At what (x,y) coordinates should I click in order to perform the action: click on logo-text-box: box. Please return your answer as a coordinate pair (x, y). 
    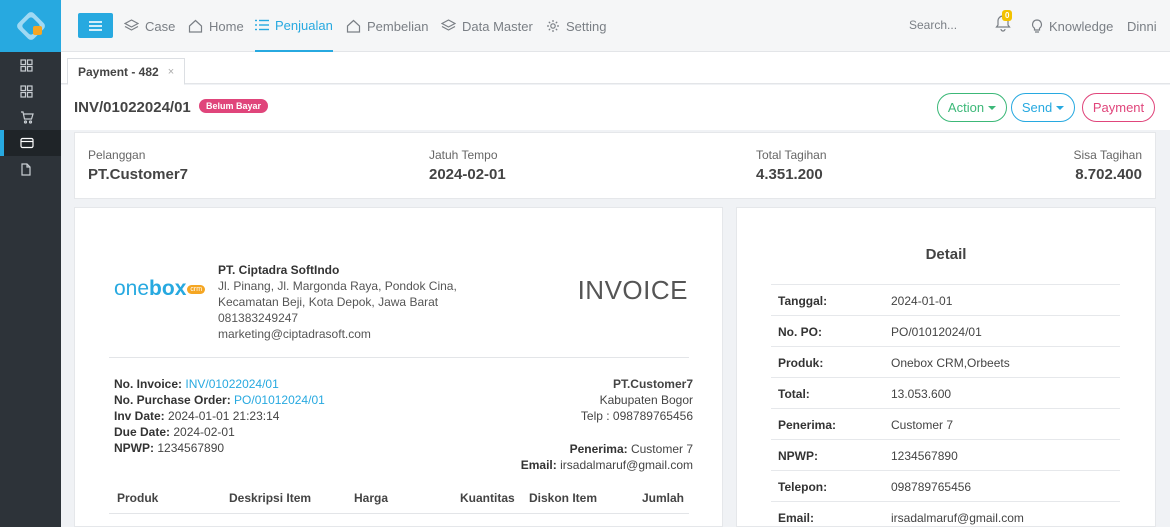
    Looking at the image, I should click on (168, 288).